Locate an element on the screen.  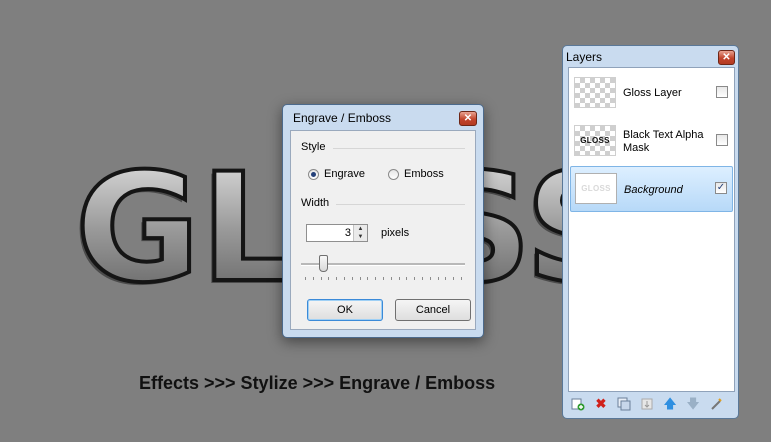
width-stepper-buttons: ▲ ▼ is located at coordinates (360, 233).